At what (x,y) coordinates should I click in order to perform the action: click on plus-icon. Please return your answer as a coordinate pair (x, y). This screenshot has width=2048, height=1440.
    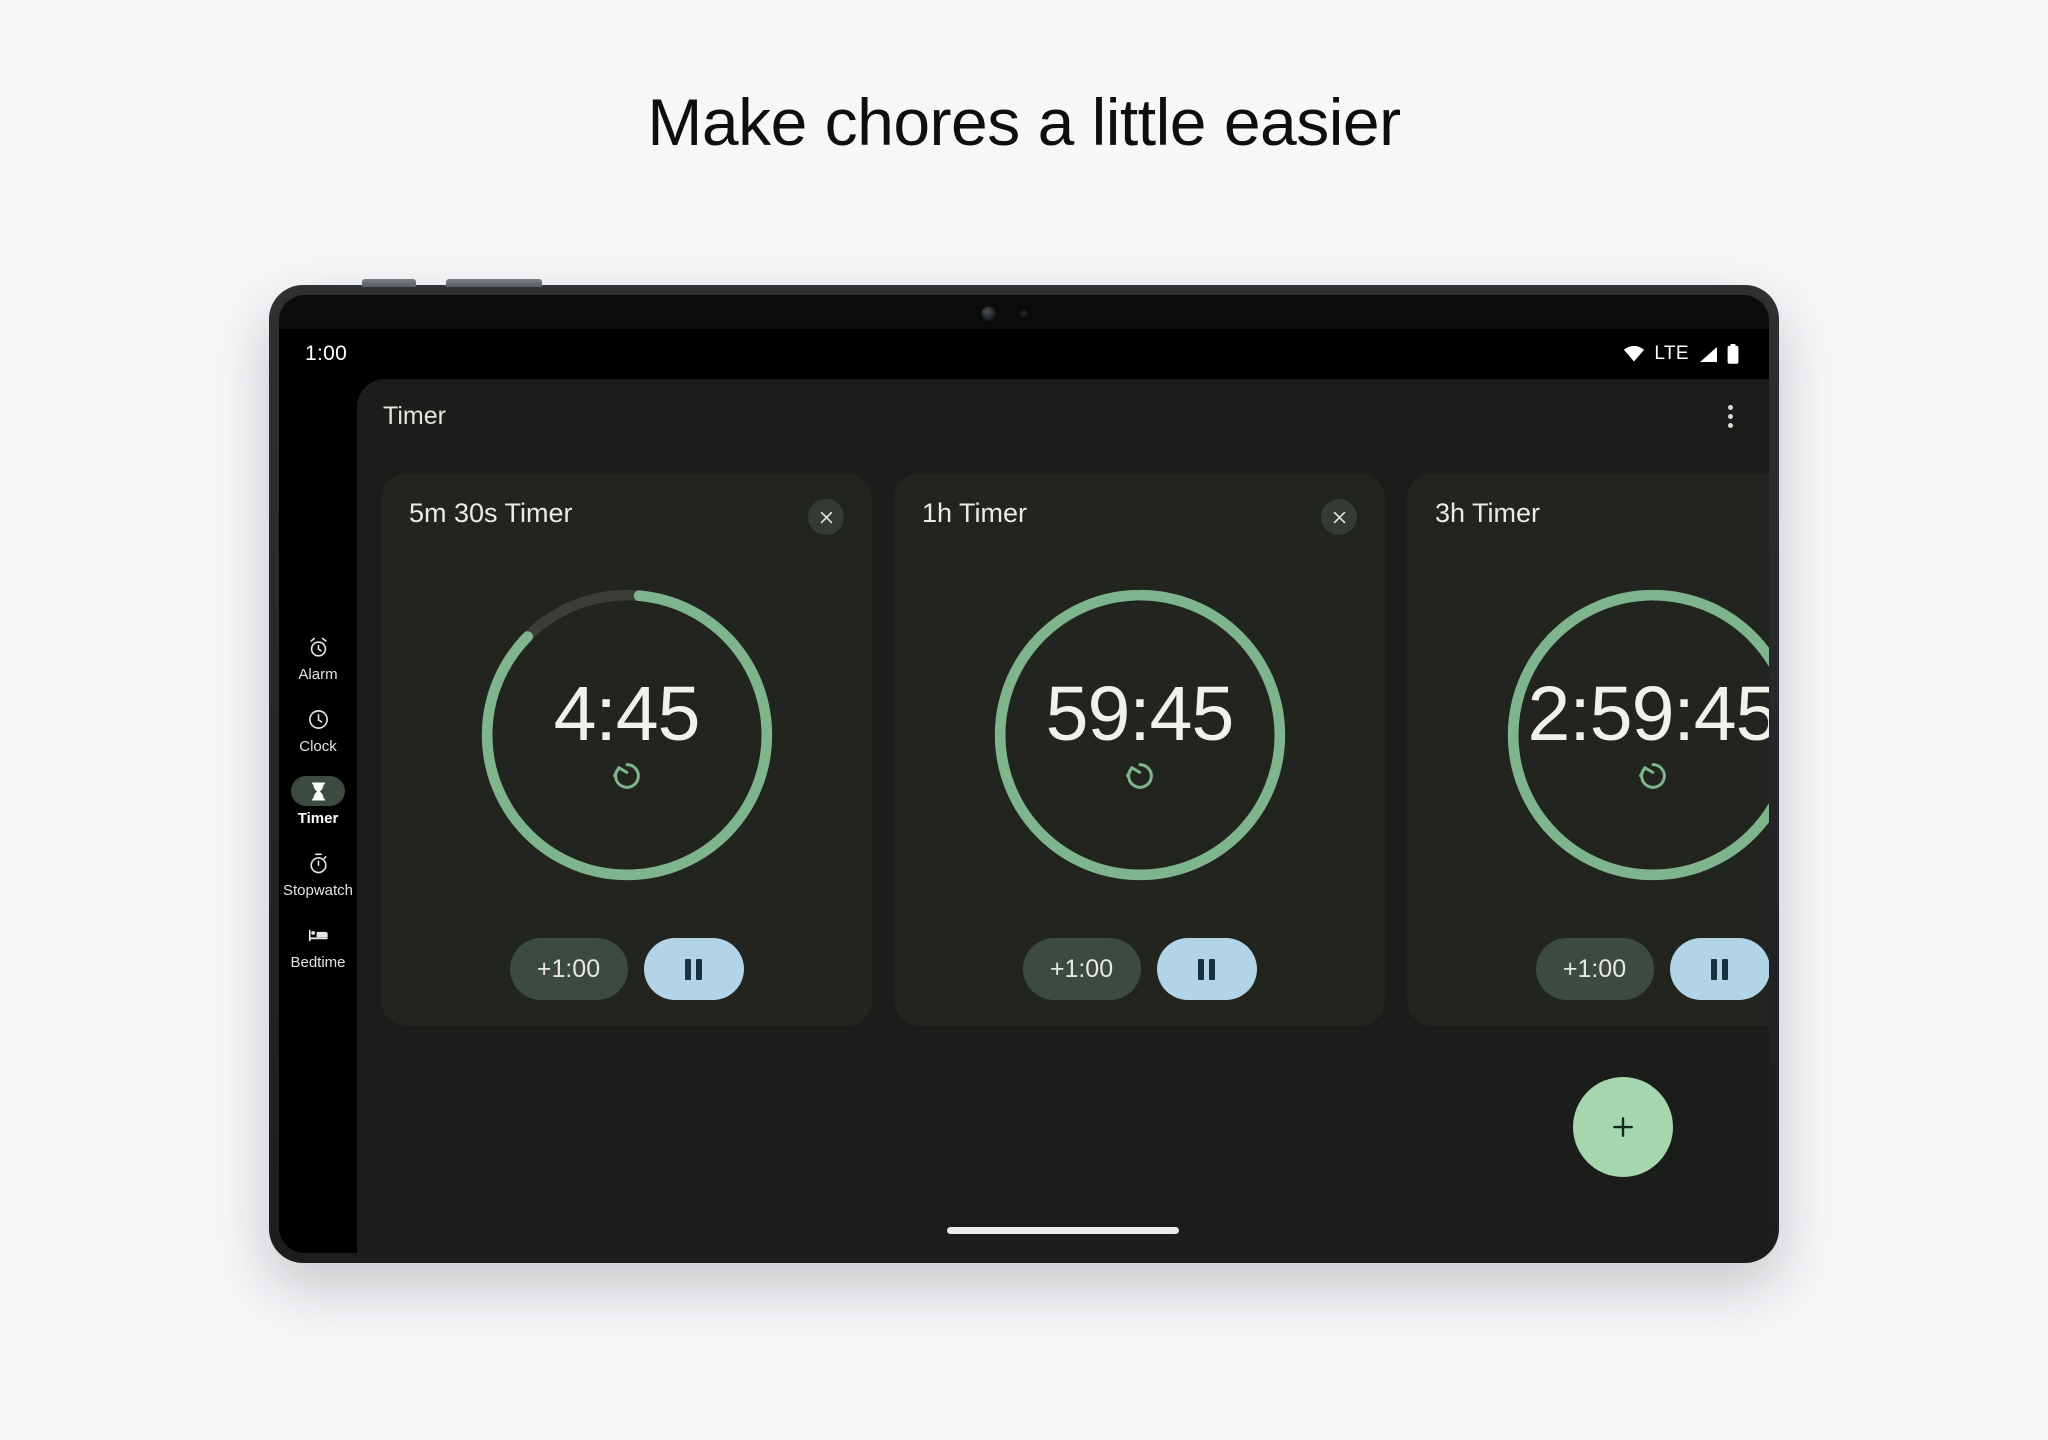
    Looking at the image, I should click on (1623, 1127).